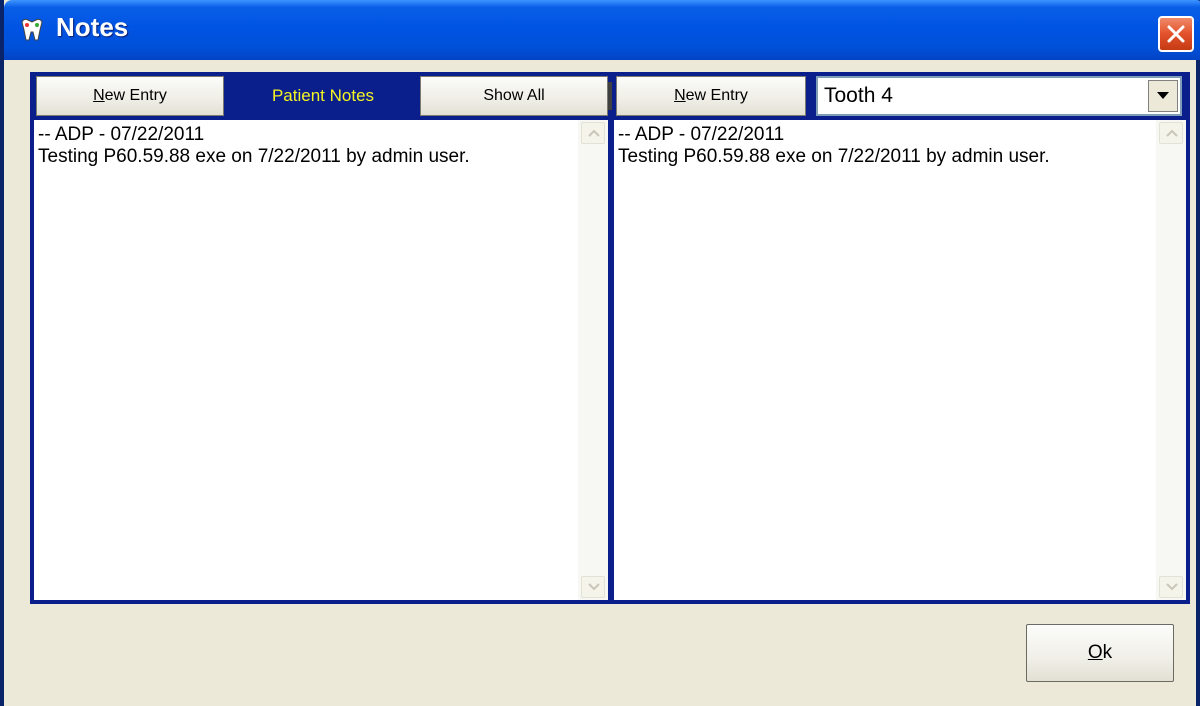 The height and width of the screenshot is (706, 1200). I want to click on tooth-select: Tooth 4, so click(999, 96).